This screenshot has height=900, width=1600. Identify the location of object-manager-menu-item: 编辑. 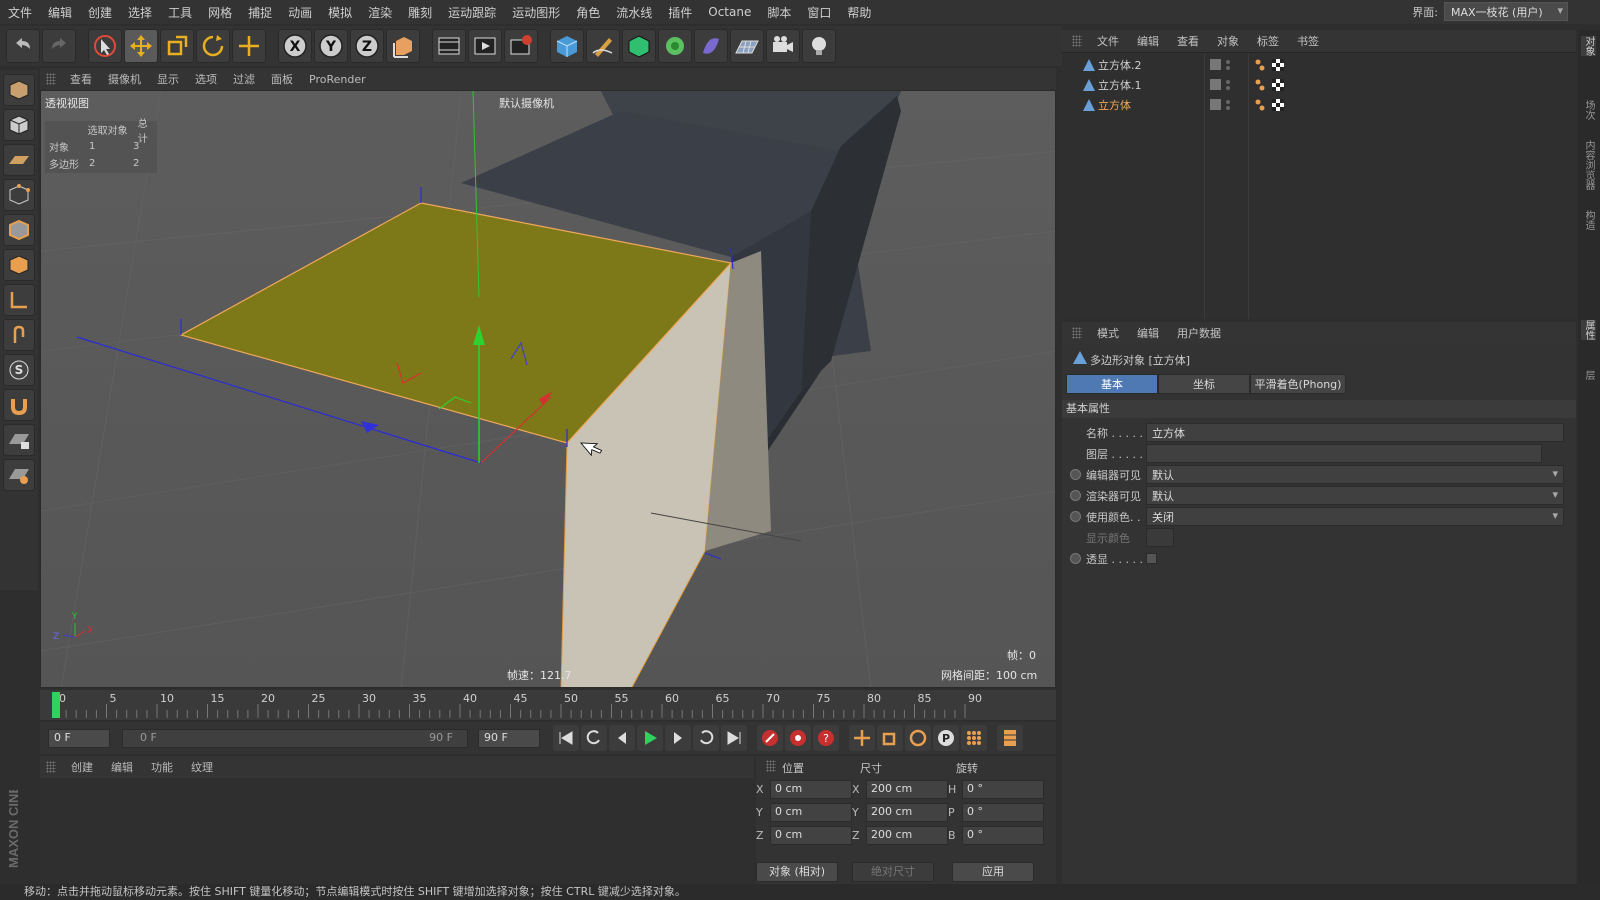
(1148, 41).